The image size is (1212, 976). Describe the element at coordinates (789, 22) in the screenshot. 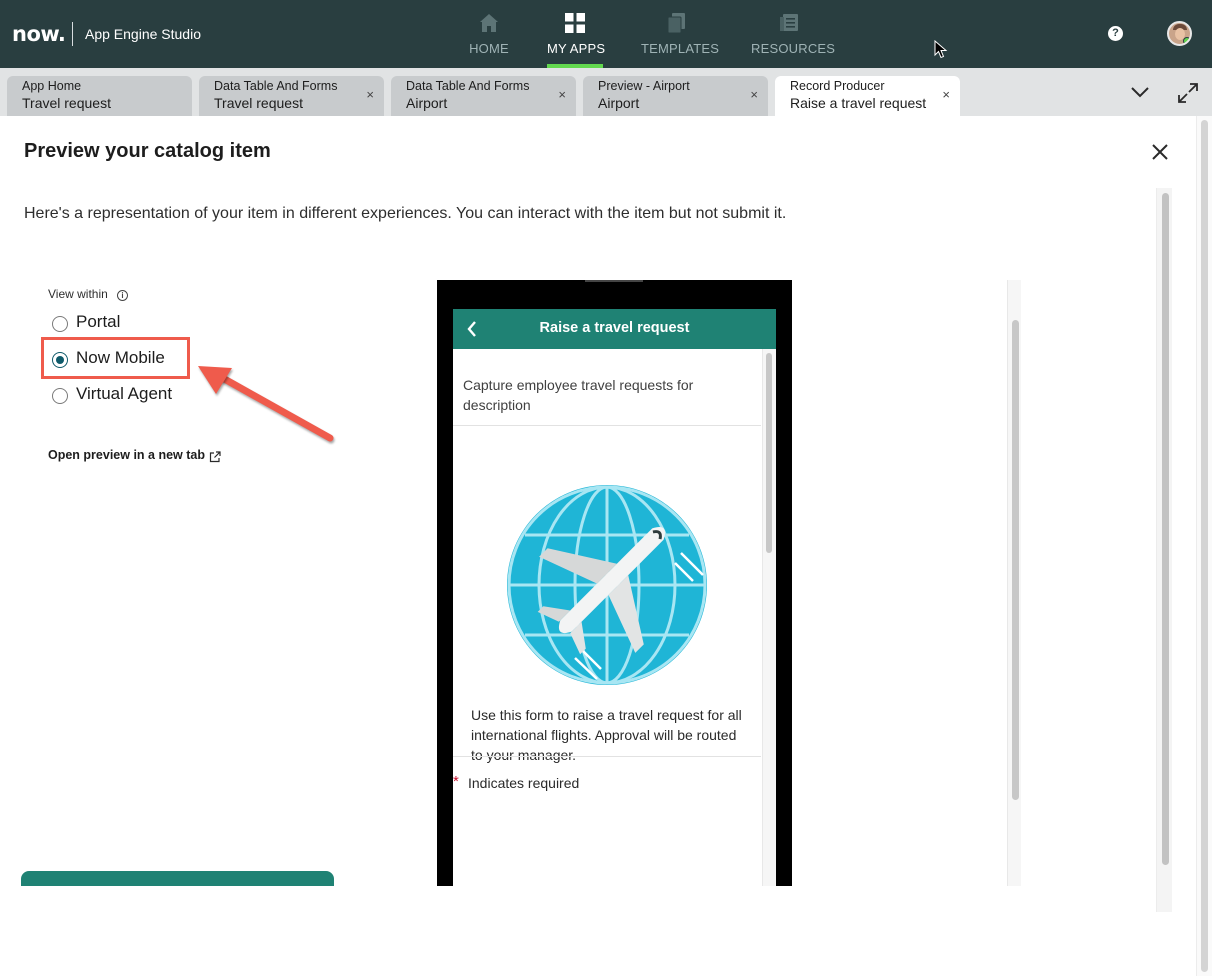

I see `resources-icon` at that location.